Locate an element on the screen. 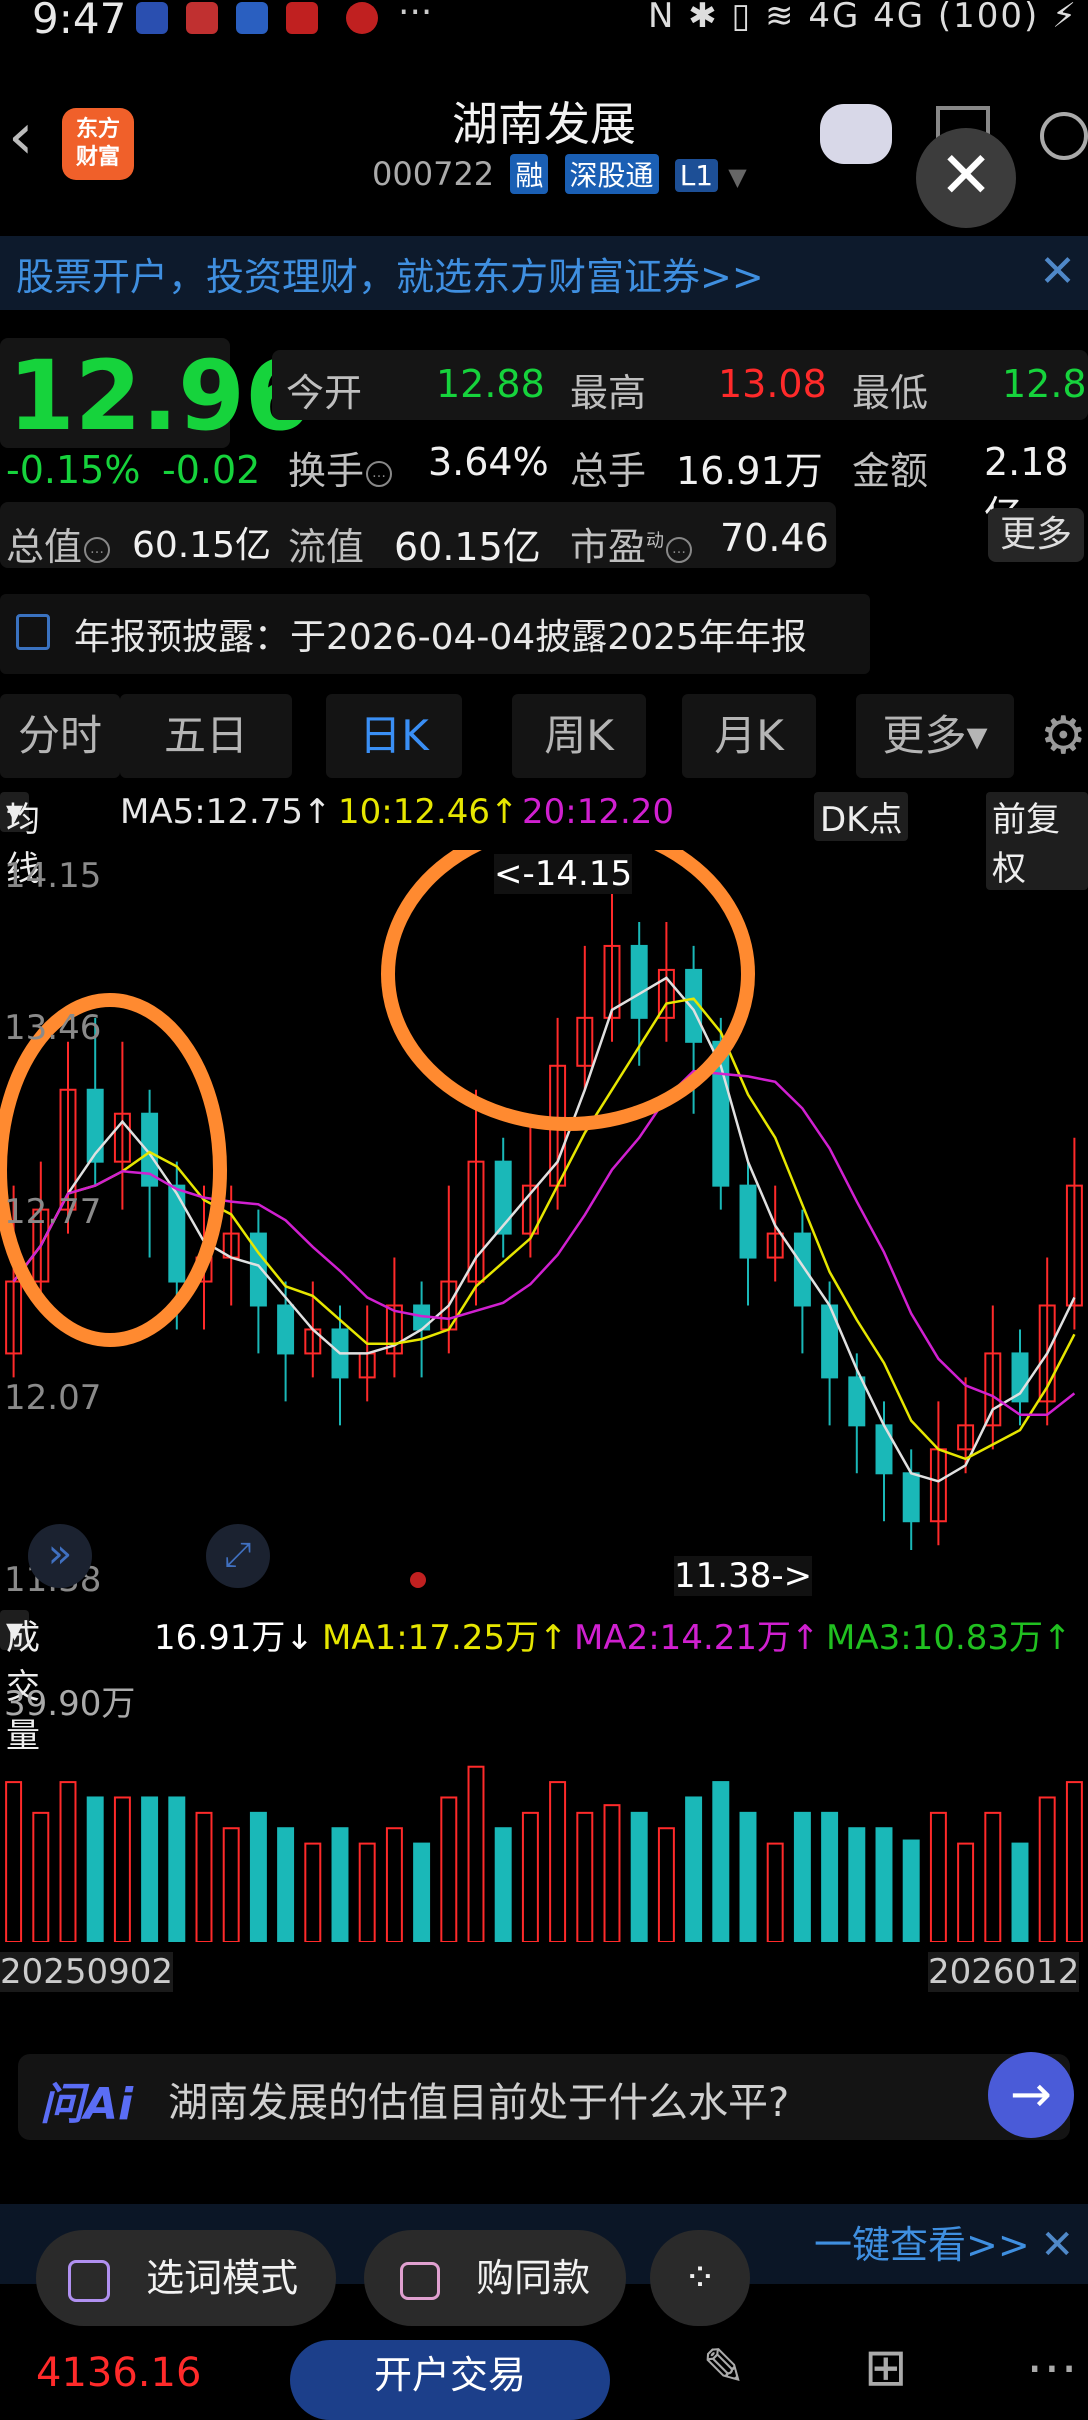 The image size is (1088, 2420). dk-point-button: DK点 is located at coordinates (861, 816).